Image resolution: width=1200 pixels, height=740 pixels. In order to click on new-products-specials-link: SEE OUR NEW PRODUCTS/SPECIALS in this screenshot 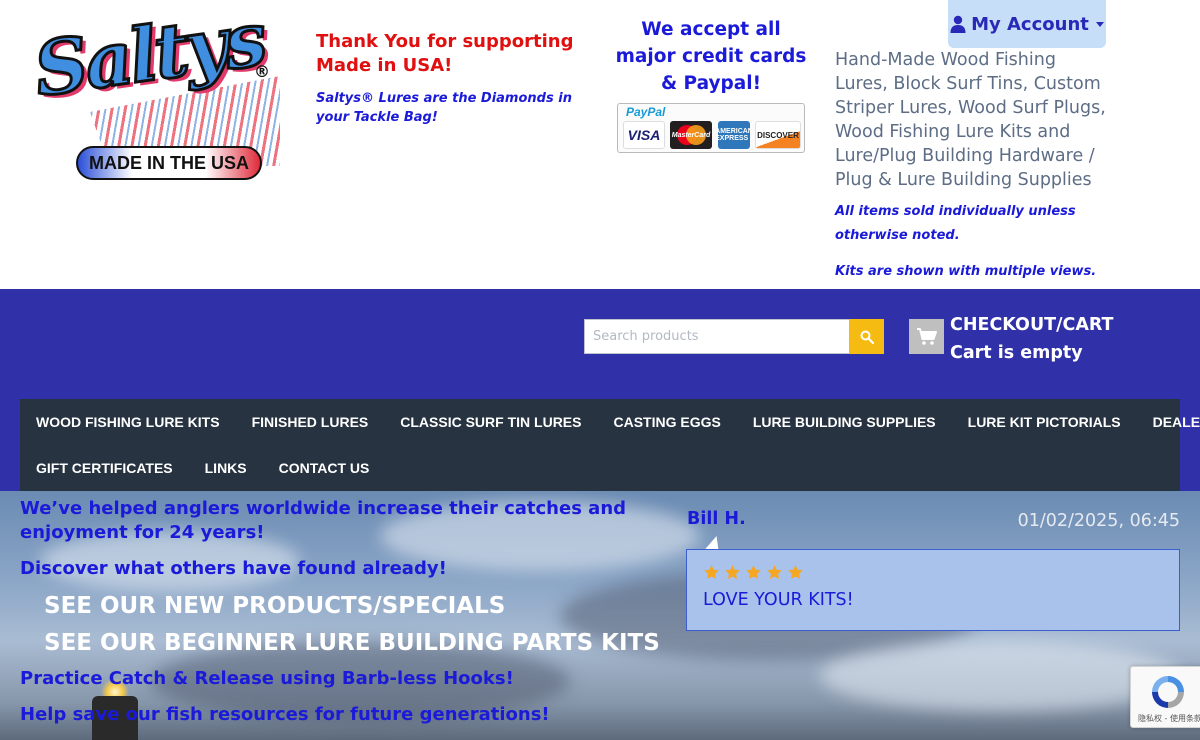, I will do `click(274, 606)`.